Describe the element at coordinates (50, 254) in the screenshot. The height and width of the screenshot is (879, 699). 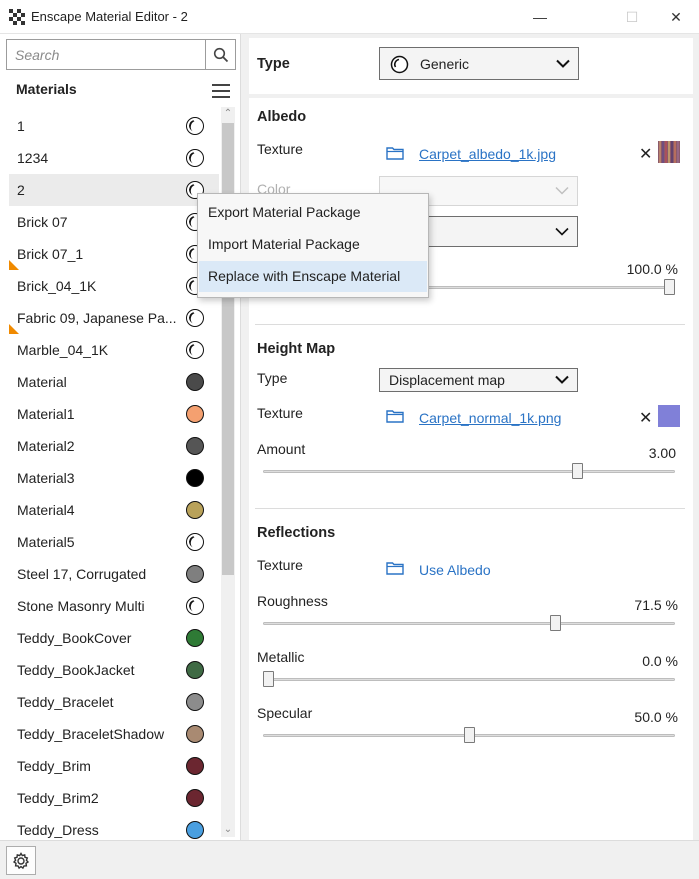
I see `material-name: Brick 07_1` at that location.